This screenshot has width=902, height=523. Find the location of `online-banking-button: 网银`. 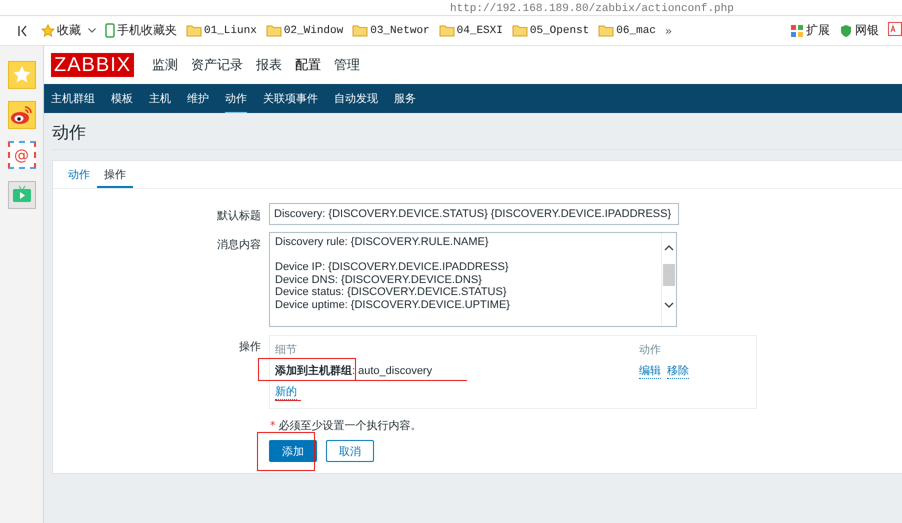

online-banking-button: 网银 is located at coordinates (859, 30).